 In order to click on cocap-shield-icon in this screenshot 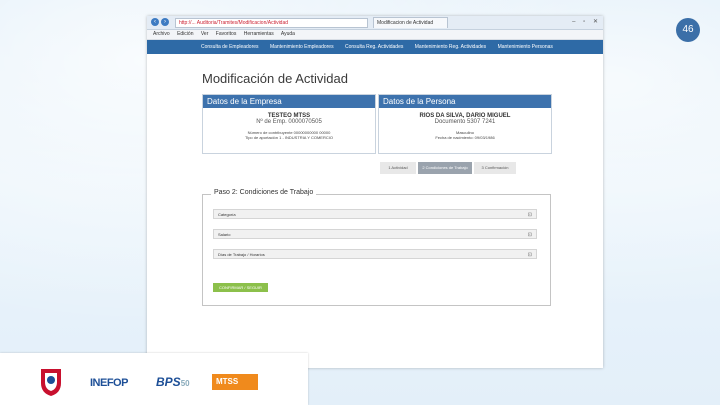, I will do `click(51, 382)`.